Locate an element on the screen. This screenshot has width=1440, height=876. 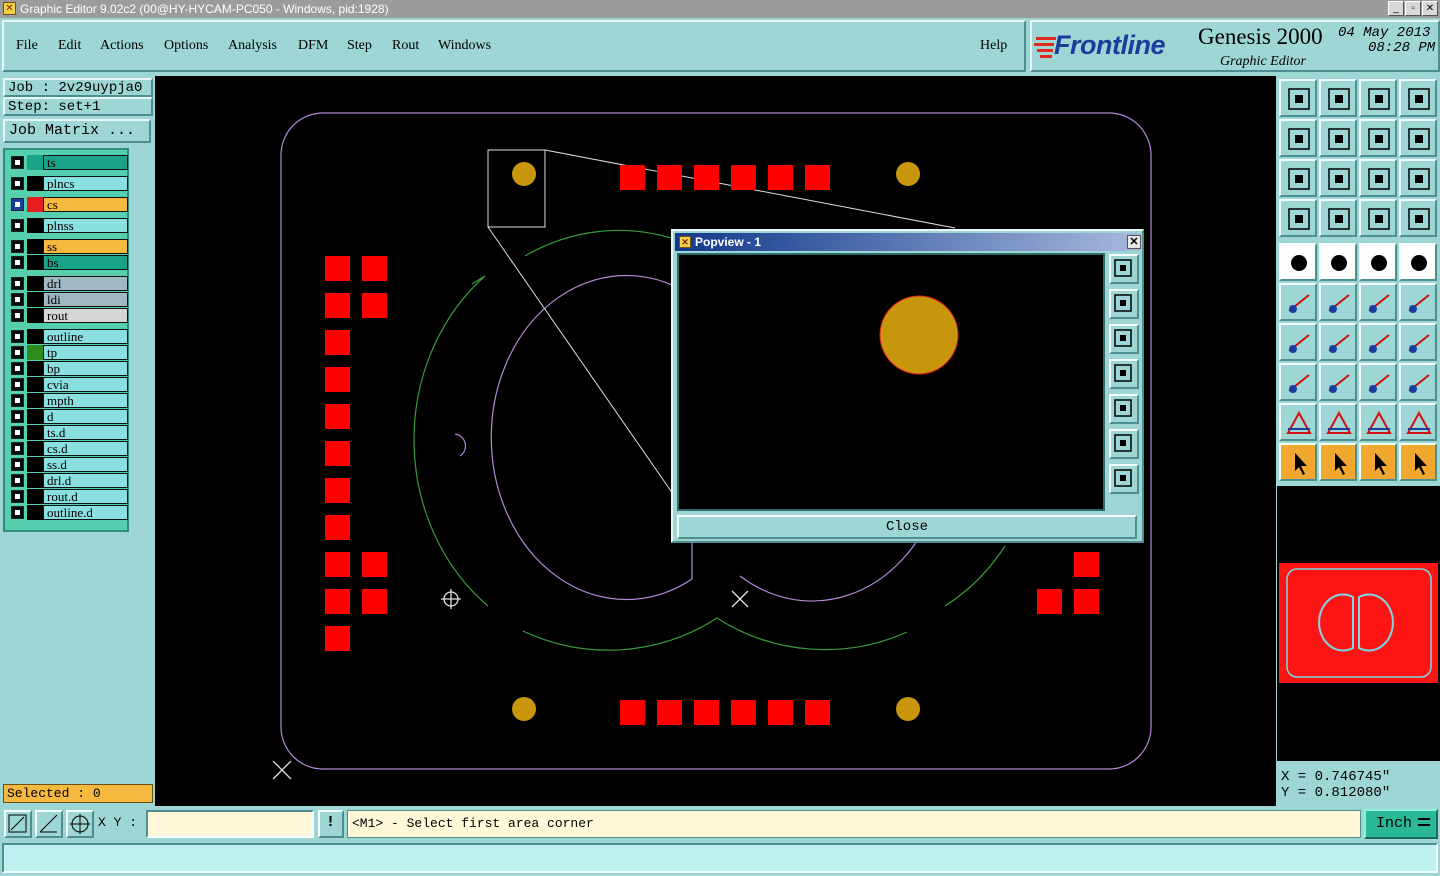
layer-row-bs: bs is located at coordinates (69, 262).